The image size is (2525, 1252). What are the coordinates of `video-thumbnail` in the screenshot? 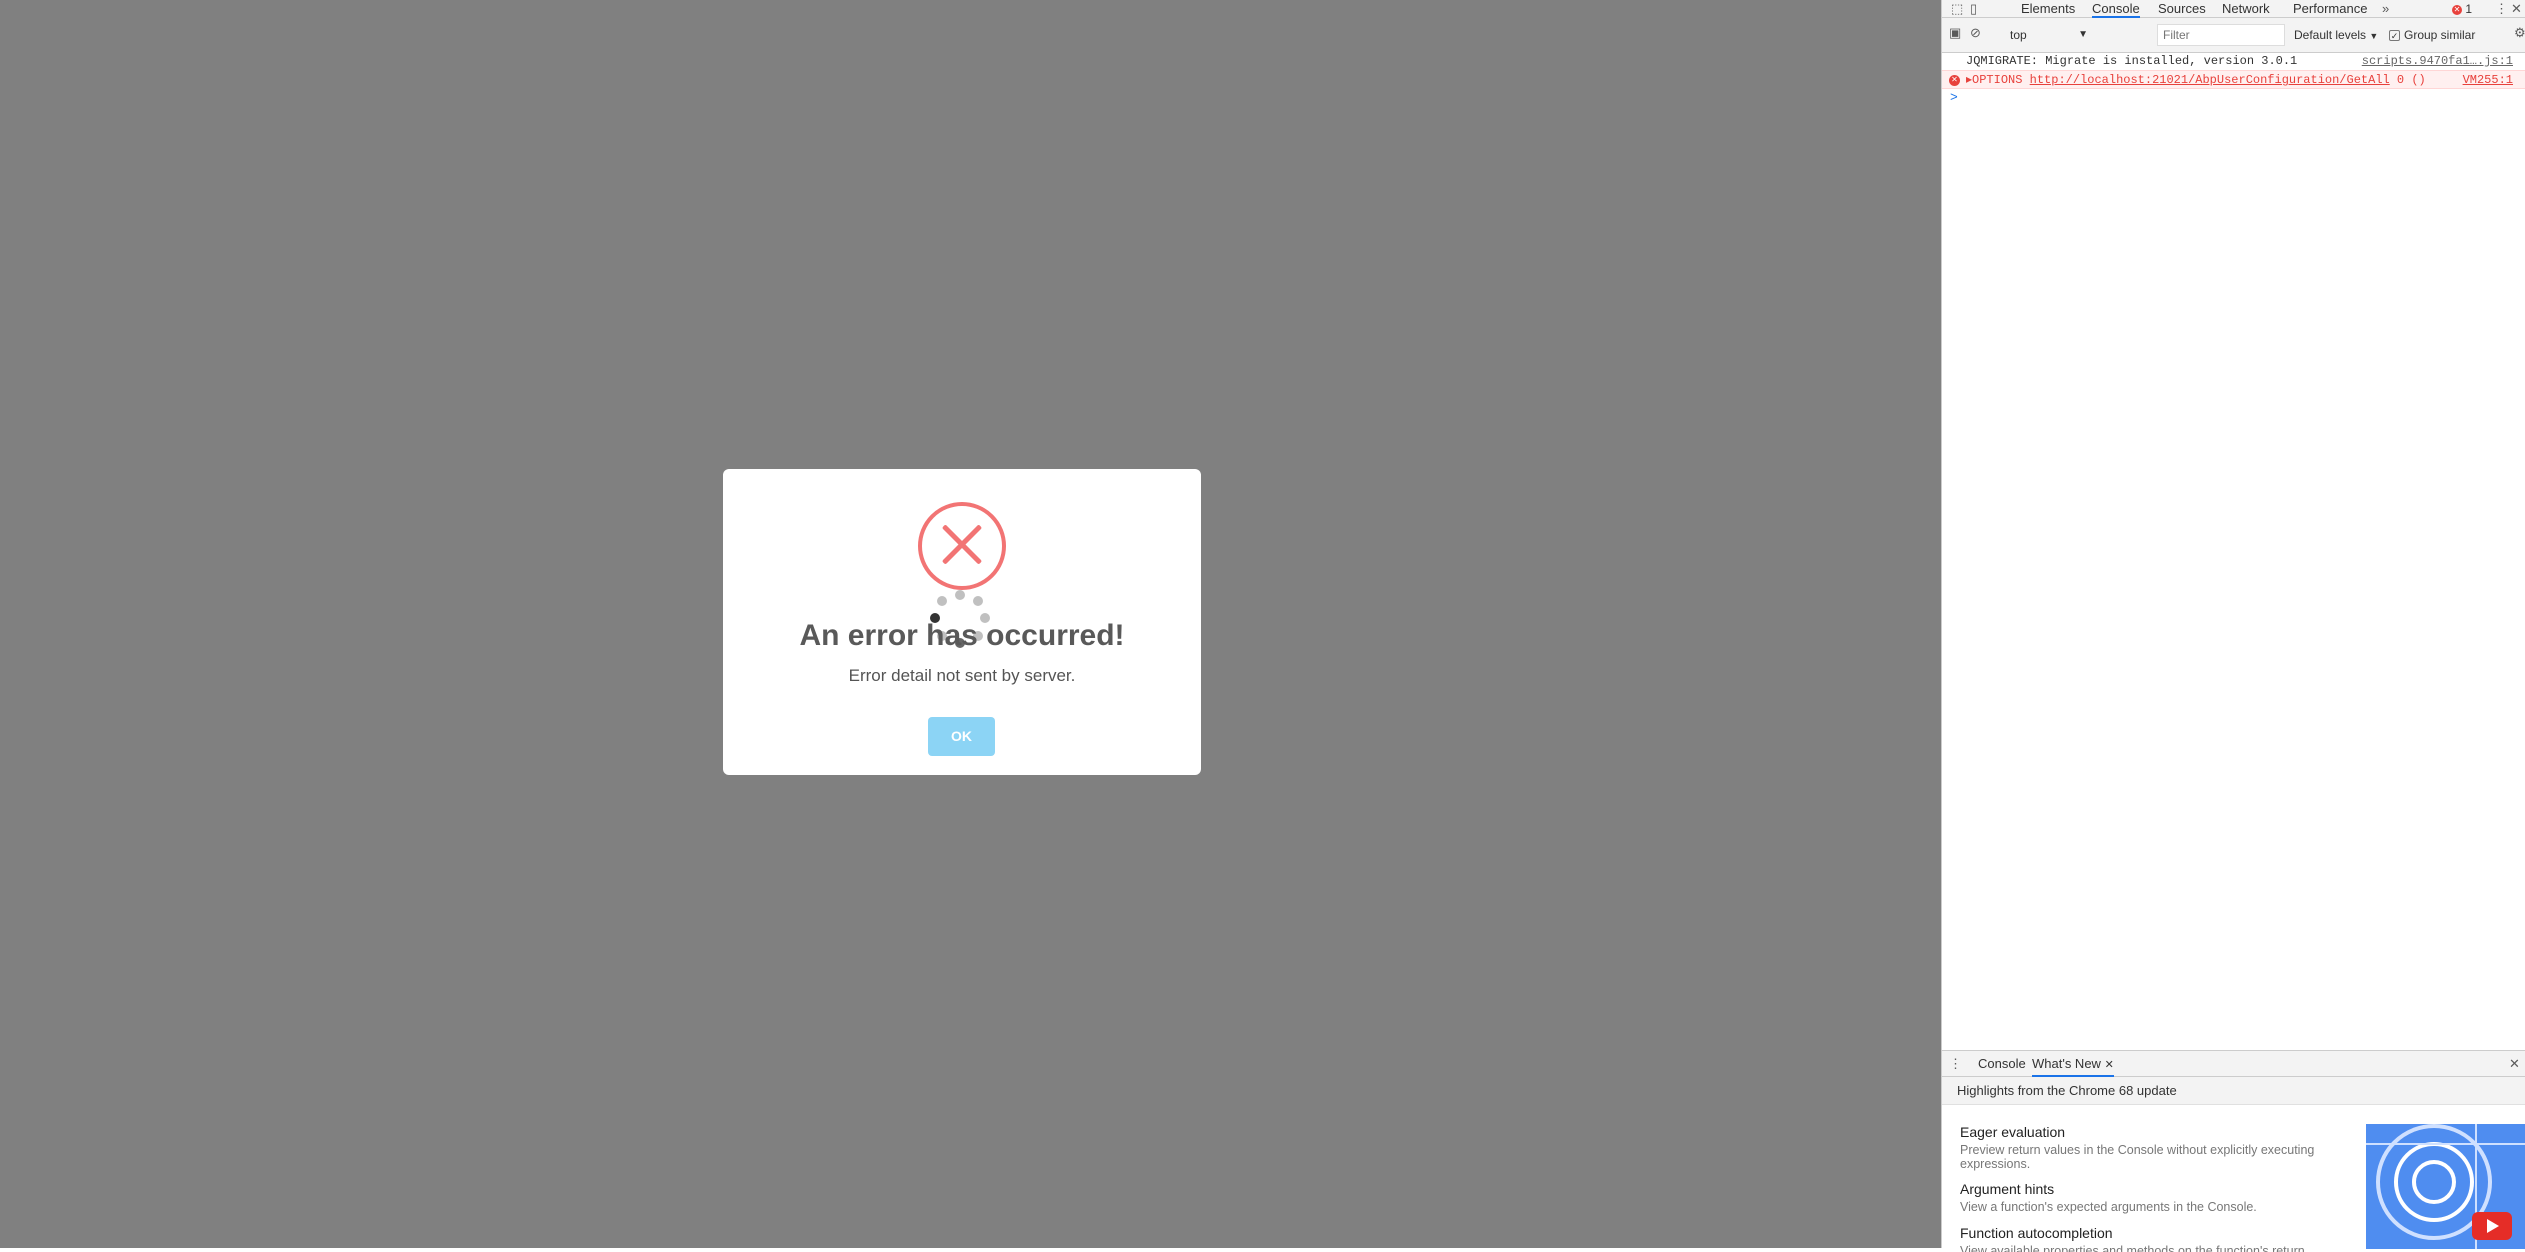 It's located at (2445, 1186).